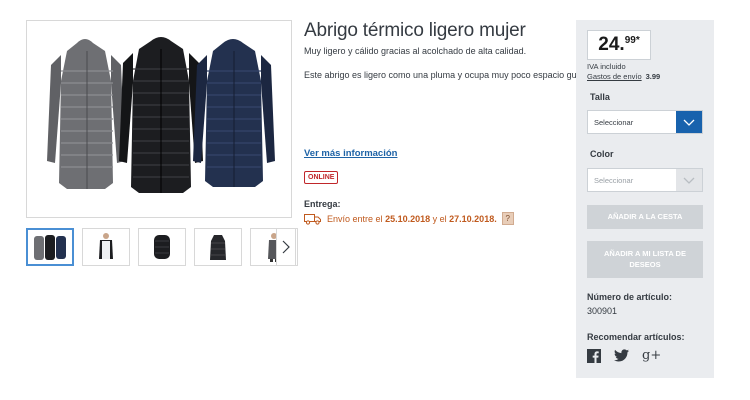 This screenshot has height=400, width=750. What do you see at coordinates (415, 30) in the screenshot?
I see `product-title: Abrigo térmico ligero mujer` at bounding box center [415, 30].